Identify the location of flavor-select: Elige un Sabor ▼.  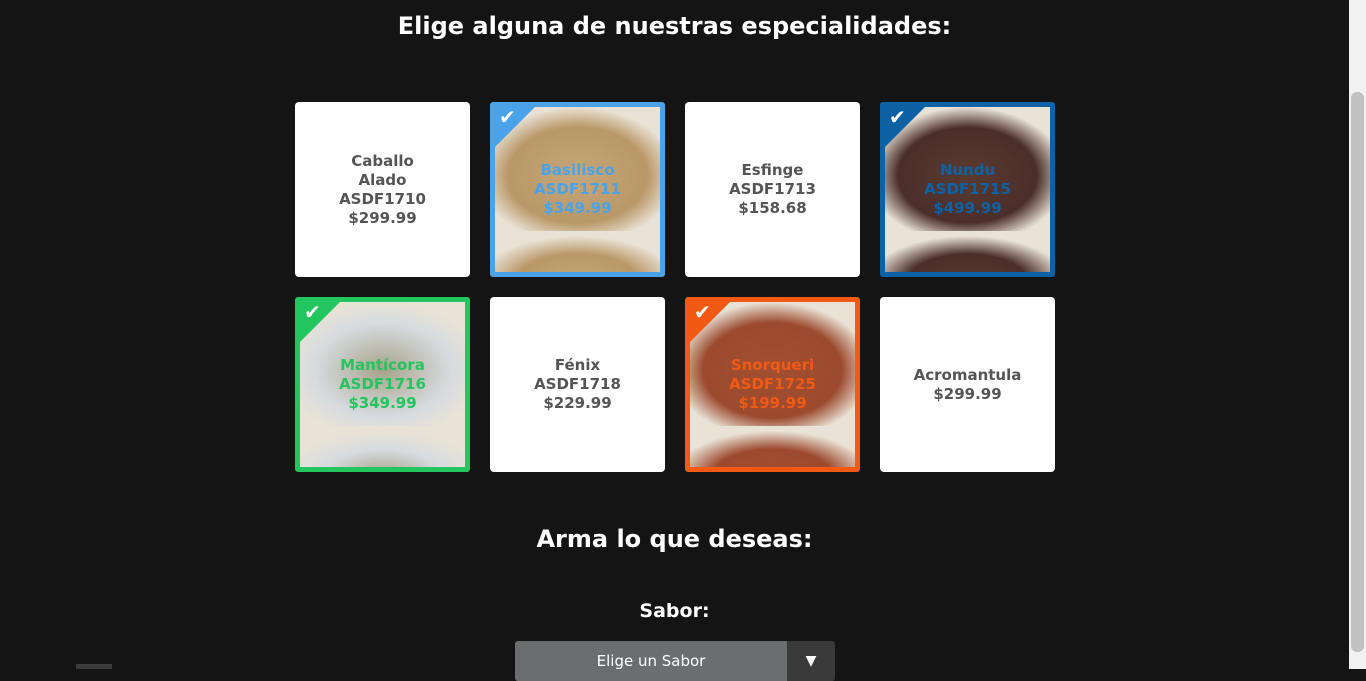
(675, 661).